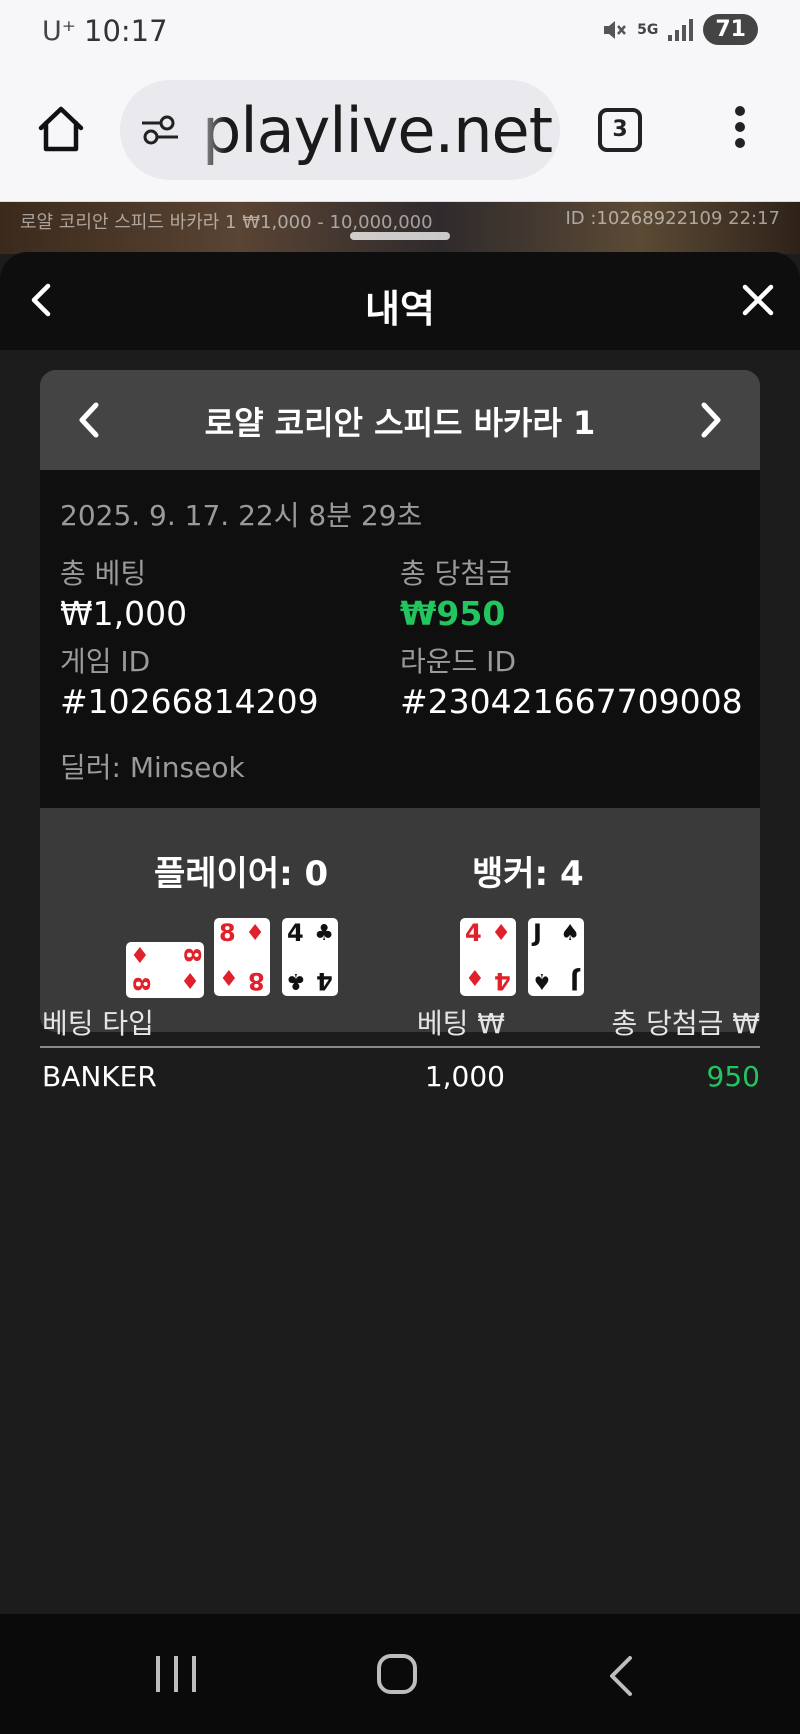 The height and width of the screenshot is (1734, 800). I want to click on player-card-1: ♦ 8 8 ♦, so click(165, 970).